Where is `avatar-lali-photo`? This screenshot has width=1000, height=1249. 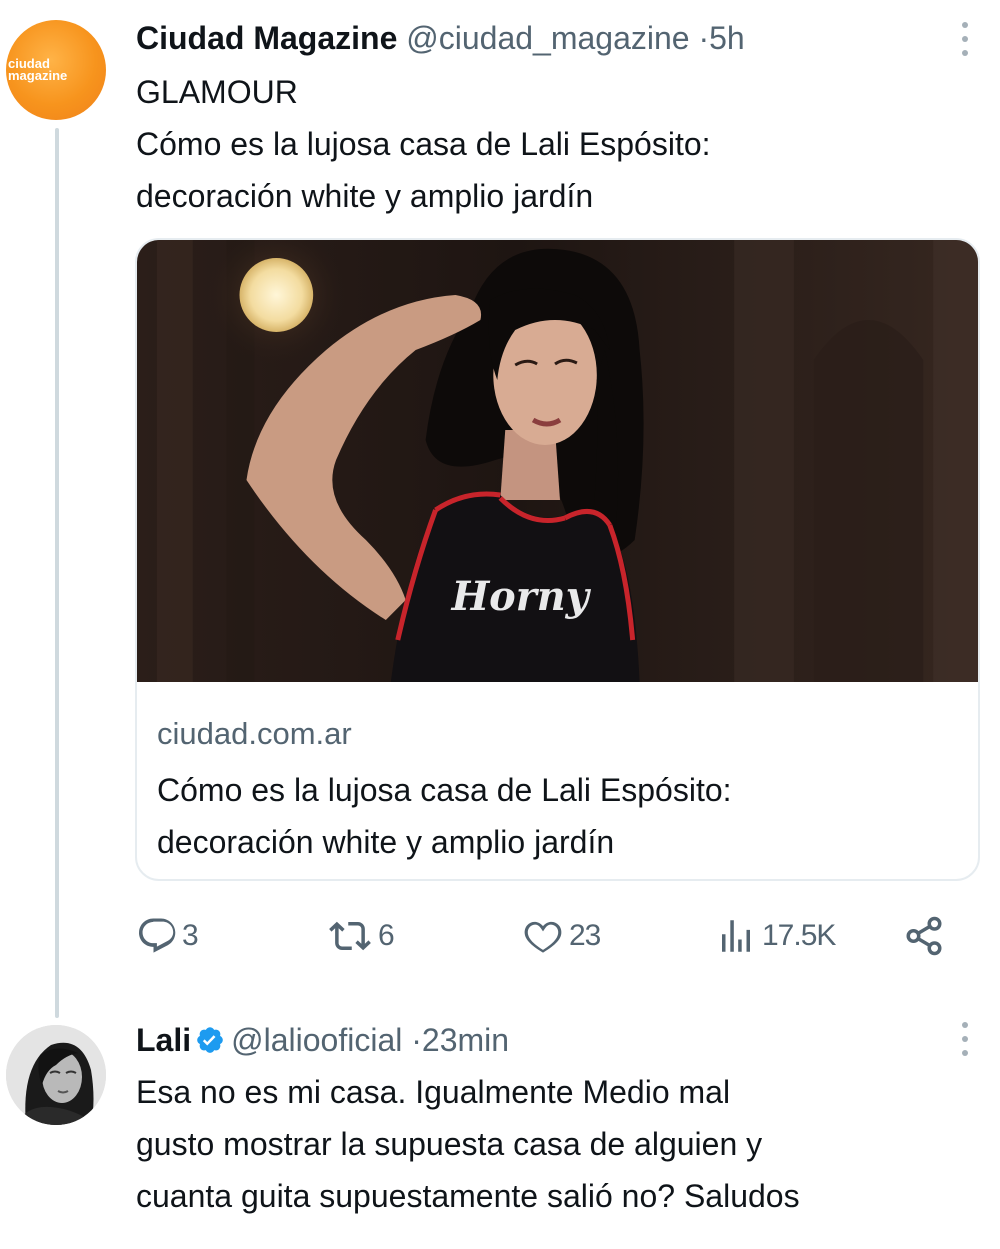 avatar-lali-photo is located at coordinates (56, 1075).